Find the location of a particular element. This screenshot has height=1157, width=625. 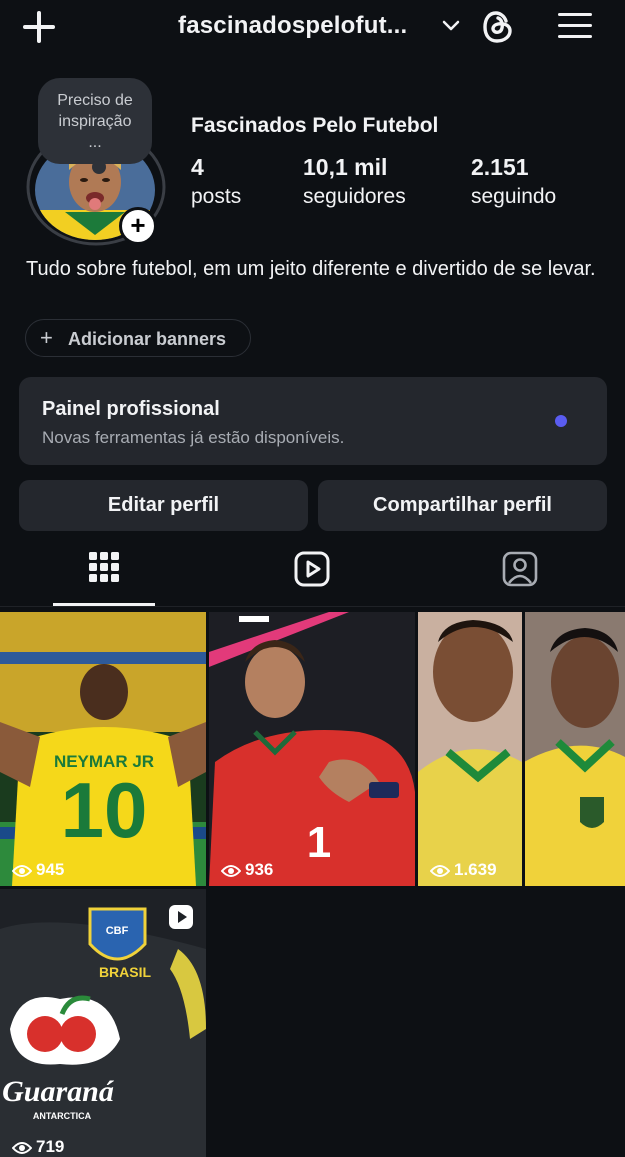

country-text: BRASIL is located at coordinates (125, 972).